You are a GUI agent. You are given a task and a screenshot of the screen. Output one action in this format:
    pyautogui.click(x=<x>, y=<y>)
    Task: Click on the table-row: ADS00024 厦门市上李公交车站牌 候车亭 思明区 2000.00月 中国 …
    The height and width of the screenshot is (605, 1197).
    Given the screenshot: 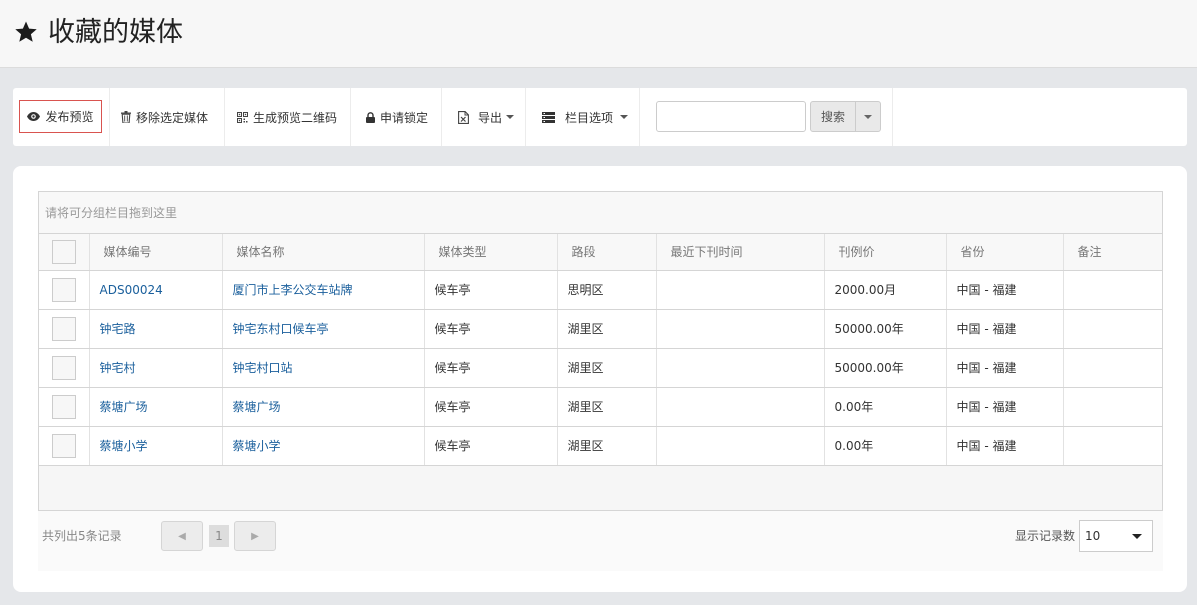 What is the action you would take?
    pyautogui.click(x=600, y=290)
    